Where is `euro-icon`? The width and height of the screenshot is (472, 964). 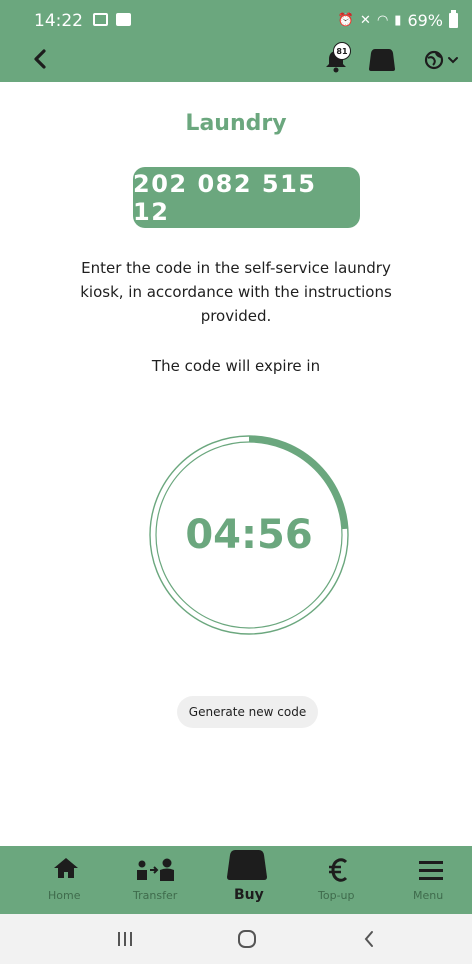
euro-icon is located at coordinates (338, 870).